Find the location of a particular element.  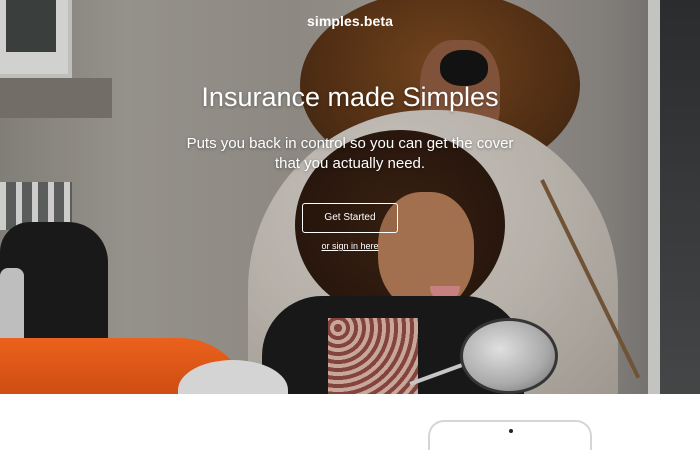

site-logo: simples.beta is located at coordinates (350, 21).